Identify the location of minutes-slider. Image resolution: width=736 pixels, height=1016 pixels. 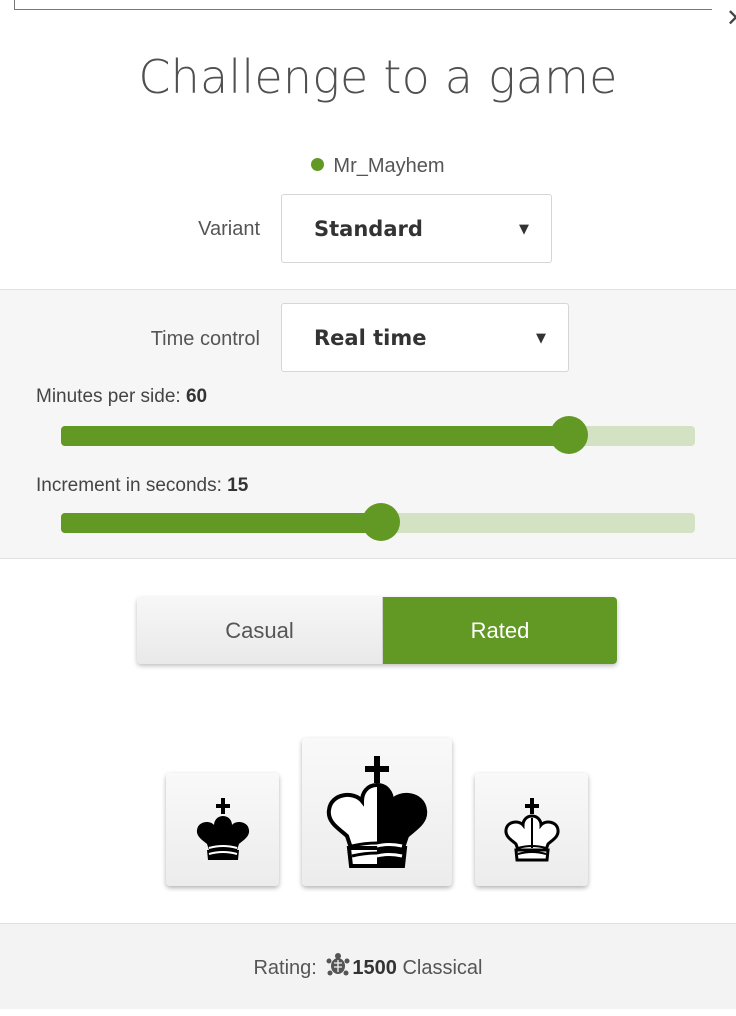
(378, 435).